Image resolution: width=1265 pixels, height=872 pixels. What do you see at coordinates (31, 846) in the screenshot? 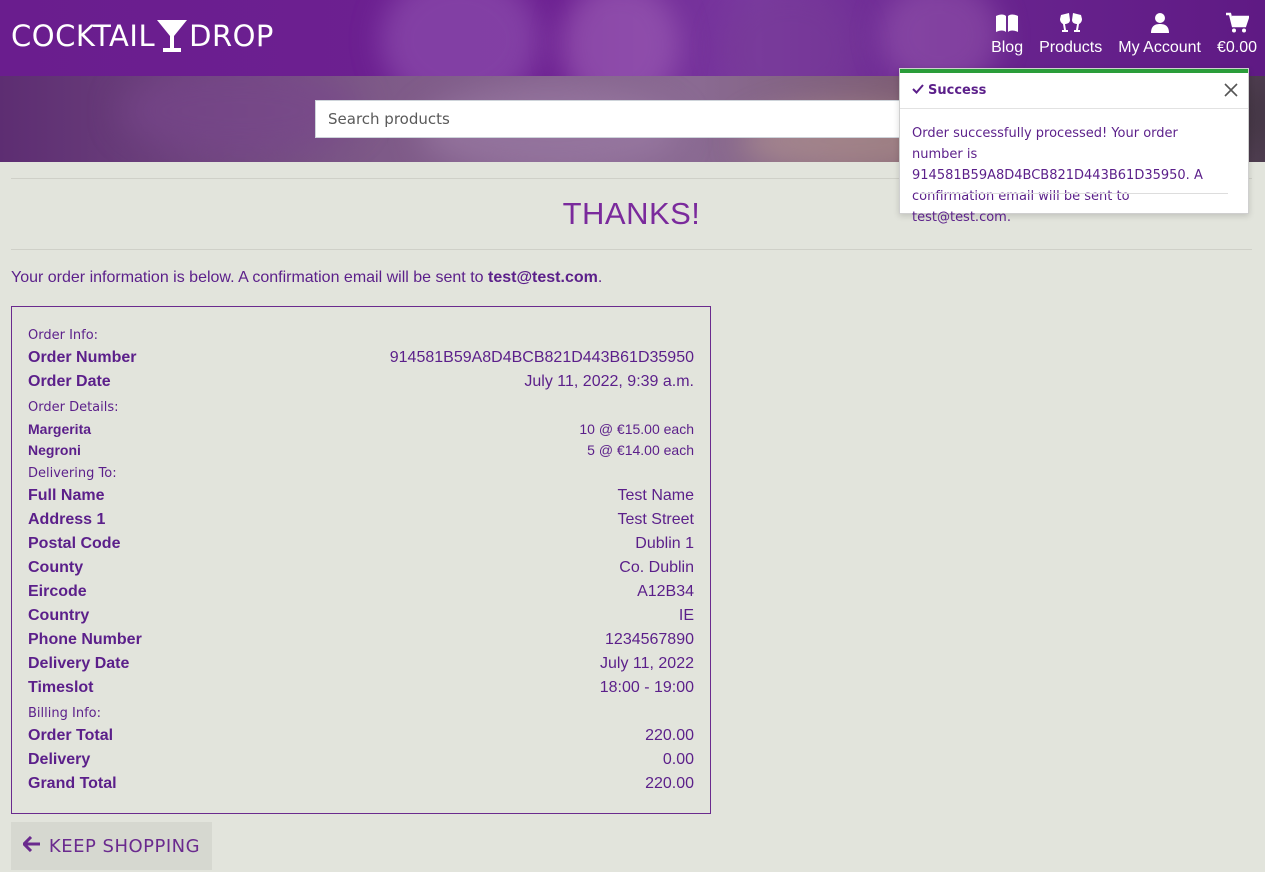
I see `arrow-left-icon` at bounding box center [31, 846].